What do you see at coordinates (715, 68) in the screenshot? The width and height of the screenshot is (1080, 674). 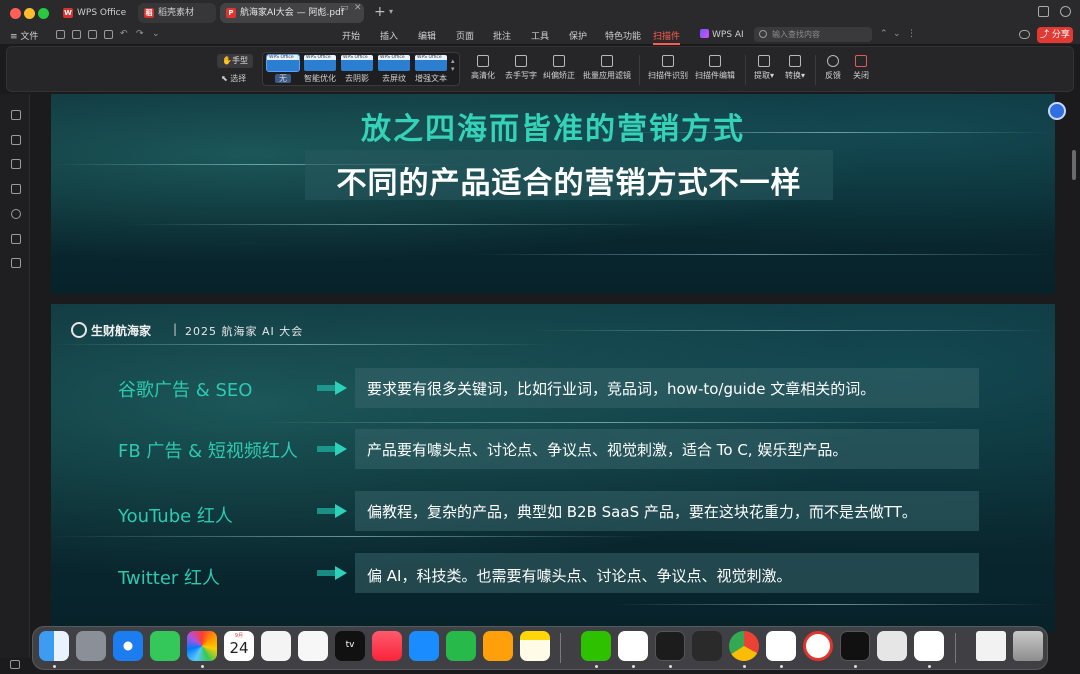 I see `scan-edit-button: 扫描件编辑` at bounding box center [715, 68].